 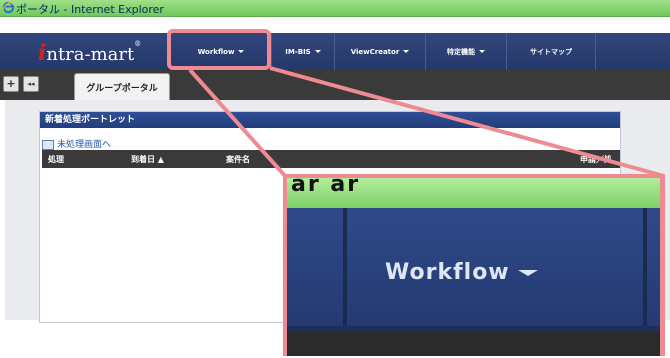 What do you see at coordinates (219, 49) in the screenshot?
I see `workflow-highlight-box` at bounding box center [219, 49].